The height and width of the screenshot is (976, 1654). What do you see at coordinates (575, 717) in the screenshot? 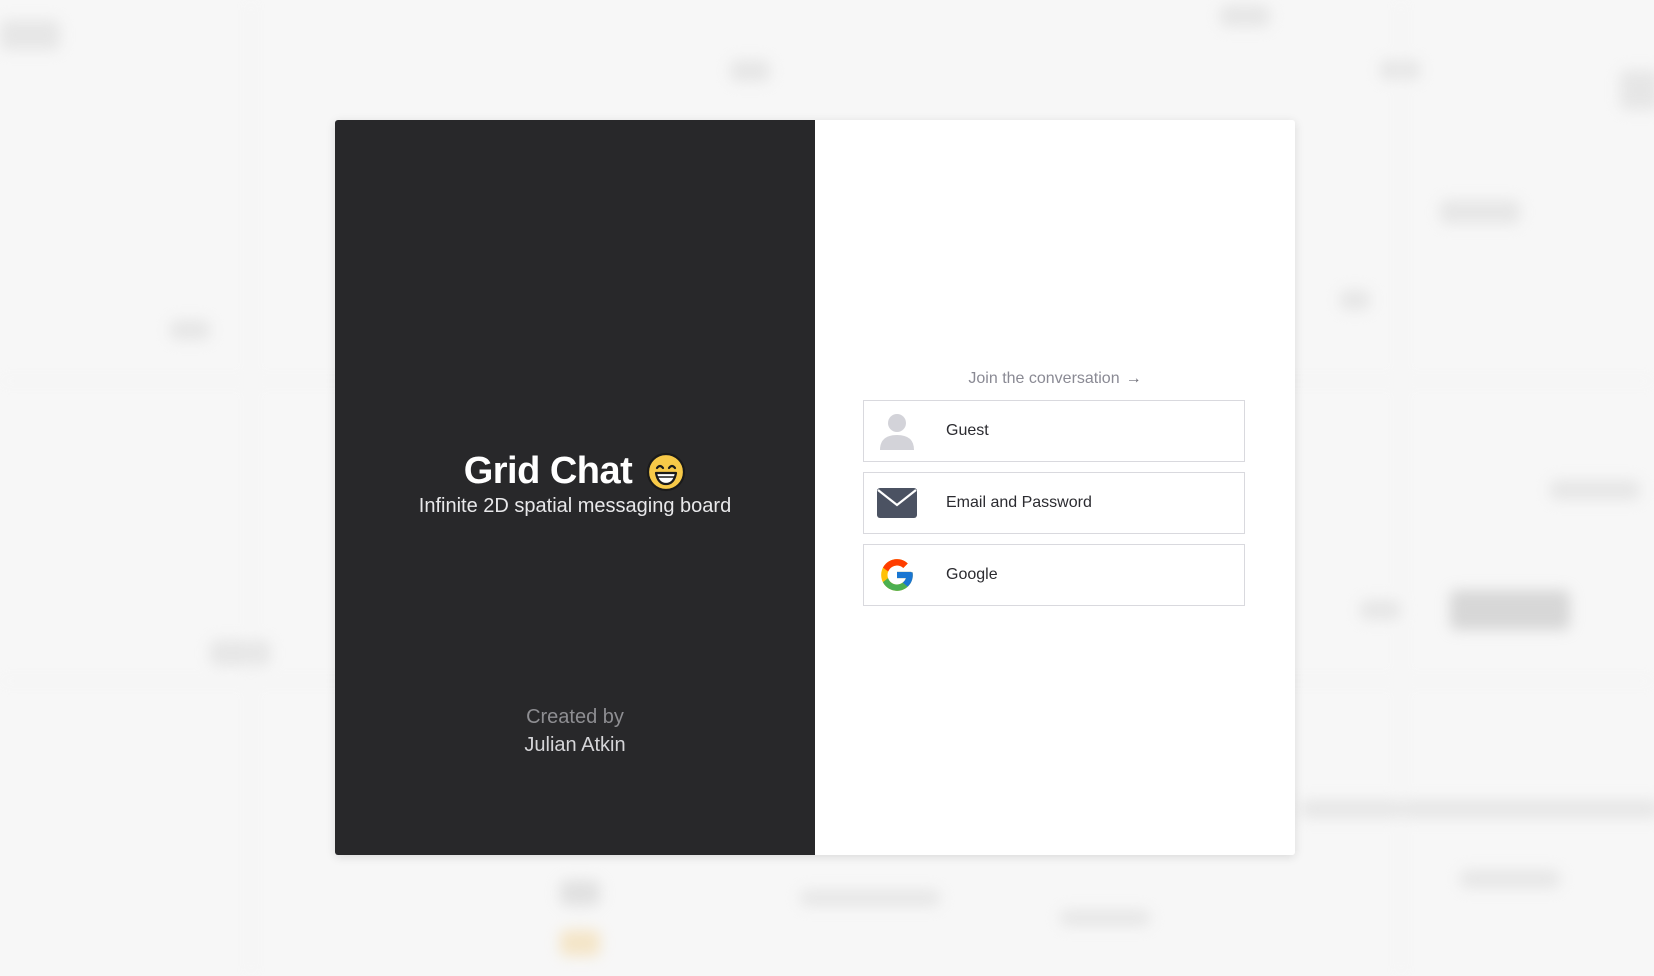
I see `created-by-label: Created by` at bounding box center [575, 717].